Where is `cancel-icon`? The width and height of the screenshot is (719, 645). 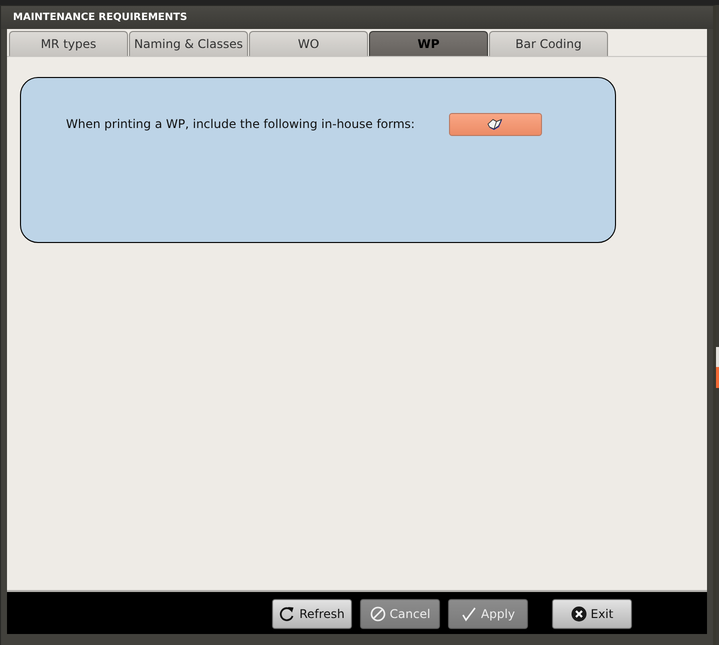
cancel-icon is located at coordinates (378, 614).